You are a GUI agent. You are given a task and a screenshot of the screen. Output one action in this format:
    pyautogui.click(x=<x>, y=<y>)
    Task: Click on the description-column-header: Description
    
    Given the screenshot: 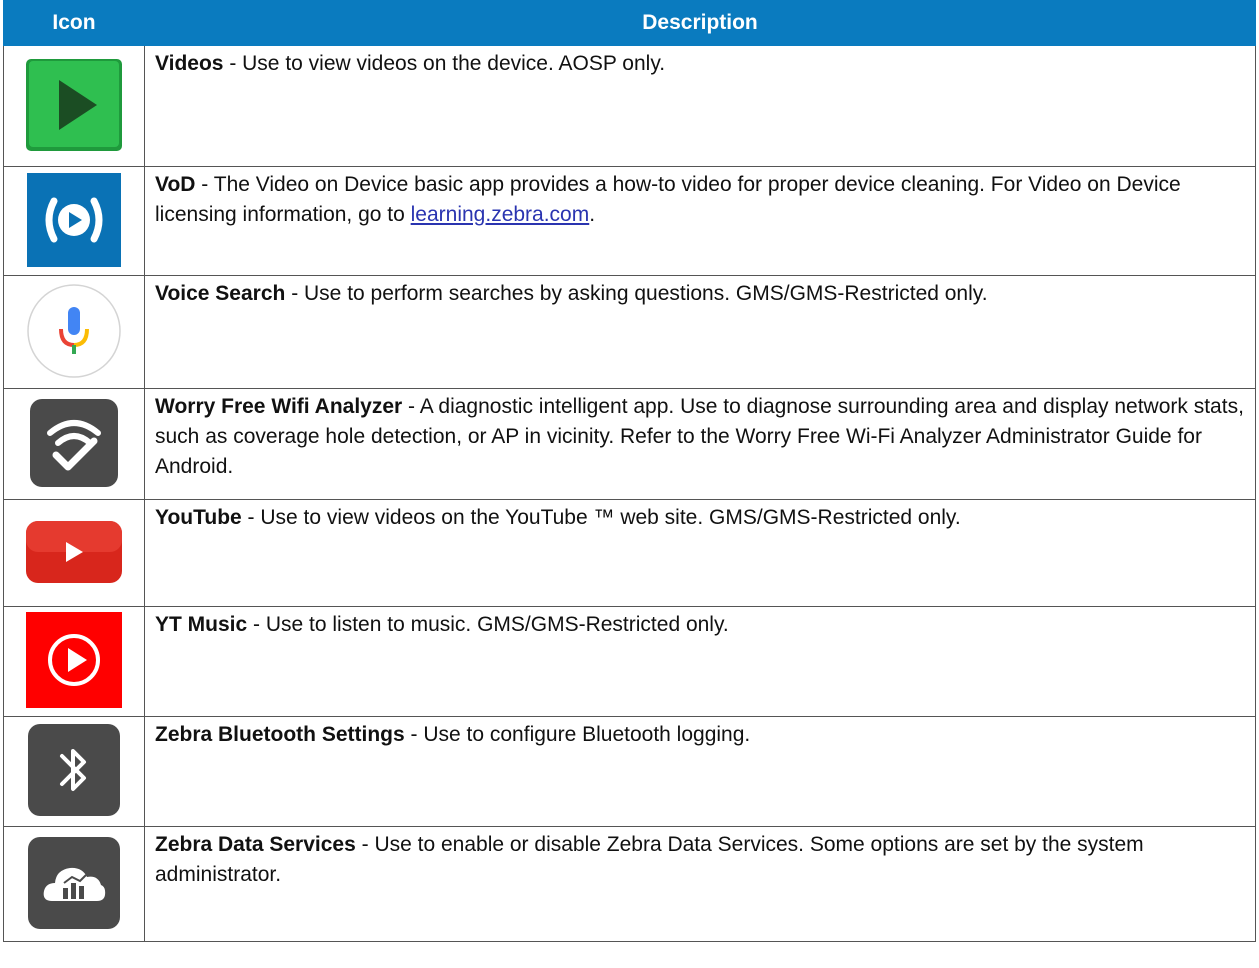 What is the action you would take?
    pyautogui.click(x=700, y=23)
    